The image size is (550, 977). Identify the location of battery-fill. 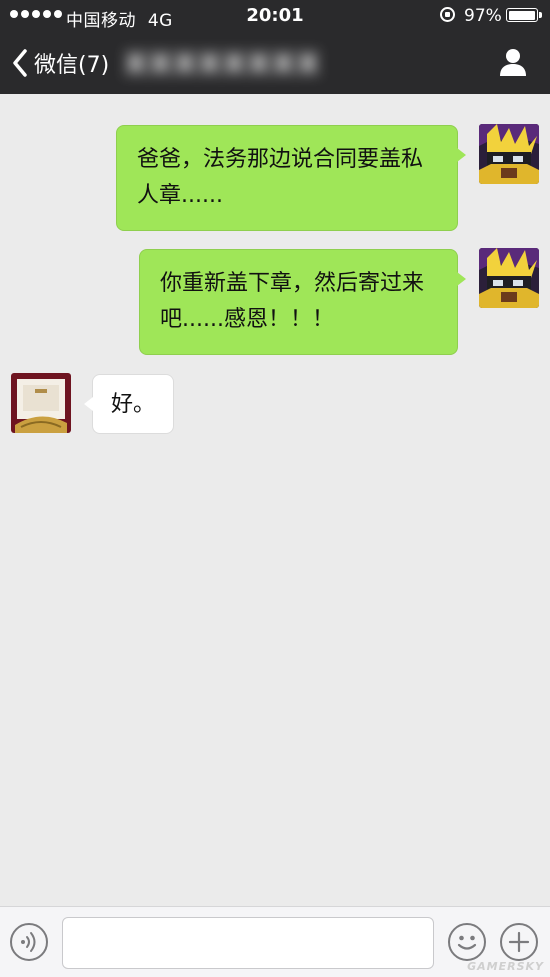
(521, 15).